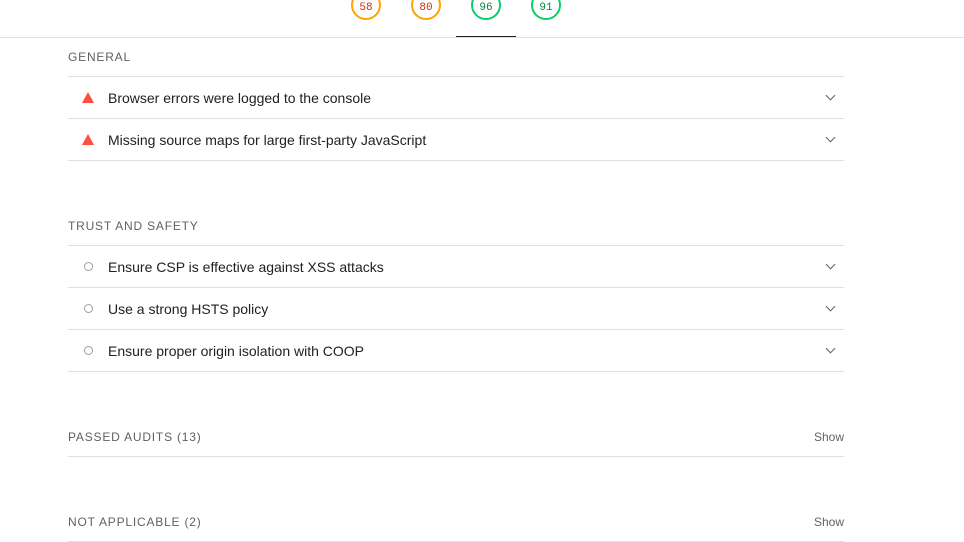 This screenshot has height=542, width=964. What do you see at coordinates (120, 437) in the screenshot?
I see `group-title: PASSED AUDITS` at bounding box center [120, 437].